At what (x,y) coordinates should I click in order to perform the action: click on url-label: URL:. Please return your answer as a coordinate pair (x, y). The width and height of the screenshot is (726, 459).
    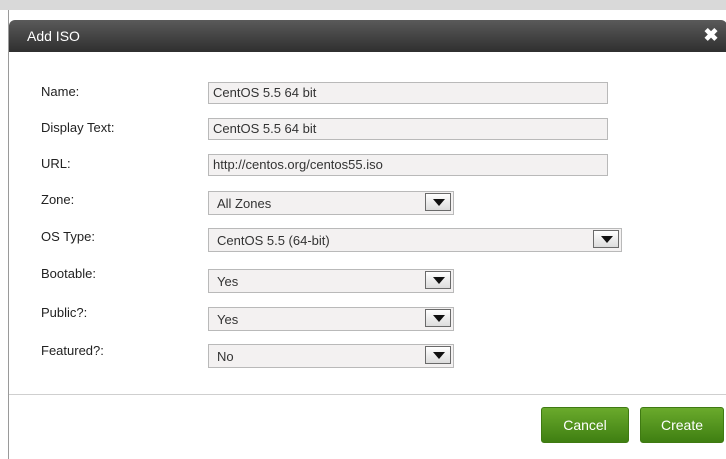
    Looking at the image, I should click on (56, 163).